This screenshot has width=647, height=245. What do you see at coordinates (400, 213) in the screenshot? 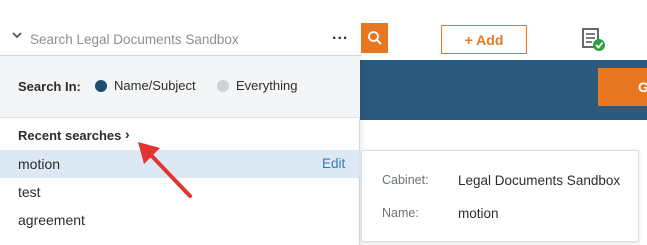
I see `name-label: Name:` at bounding box center [400, 213].